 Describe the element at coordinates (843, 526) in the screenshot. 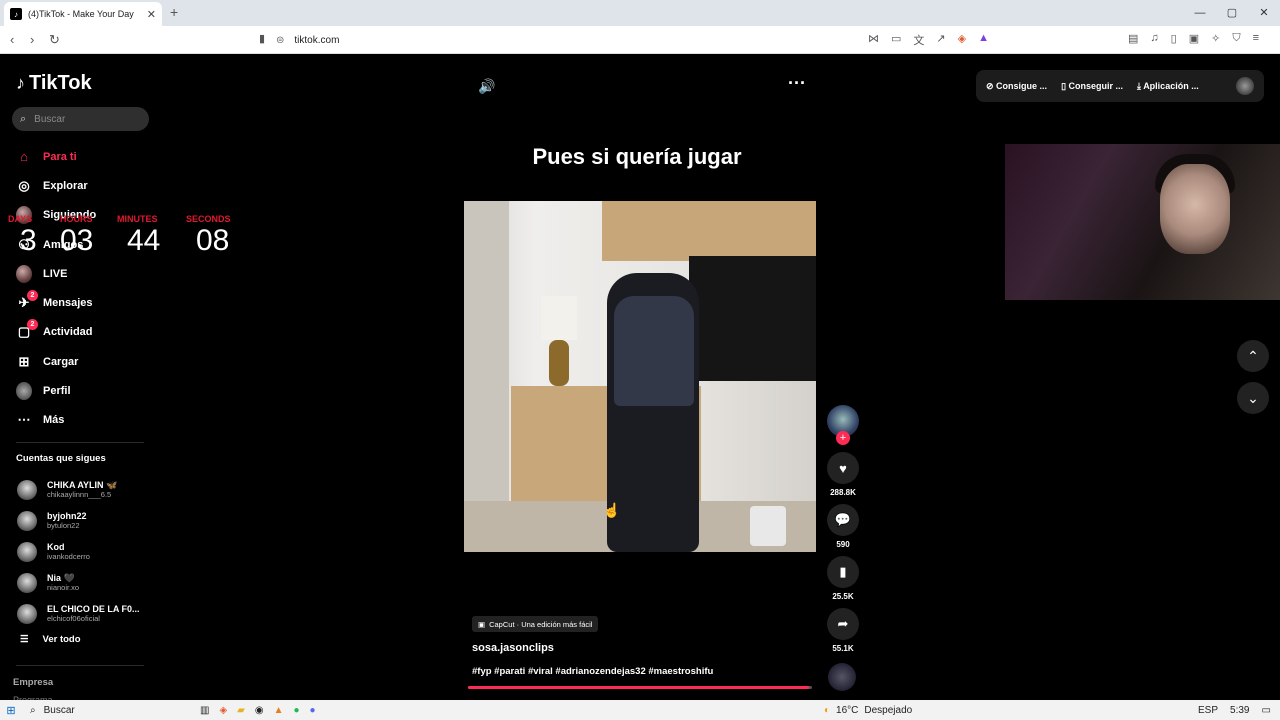

I see `comment-action: 💬 590` at that location.